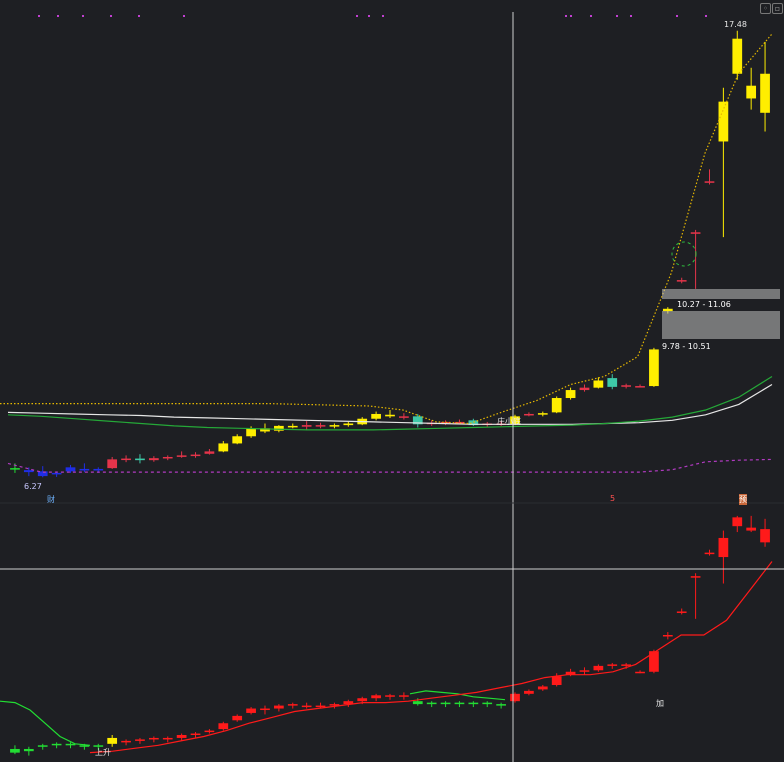 This screenshot has height=762, width=784. What do you see at coordinates (765, 8) in the screenshot?
I see `minimize-icon: ◦` at bounding box center [765, 8].